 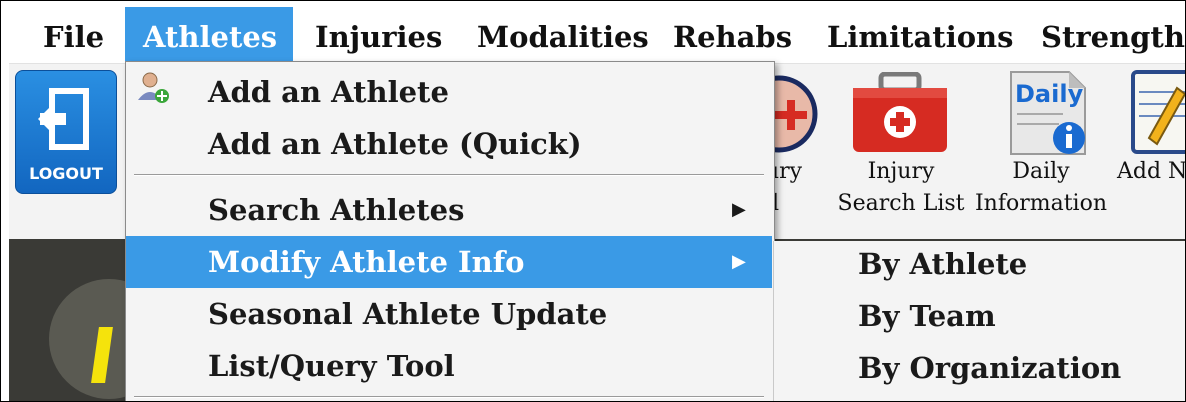 I want to click on menu-item-seasonal-athlete-update: Seasonal Athlete Update, so click(x=449, y=314).